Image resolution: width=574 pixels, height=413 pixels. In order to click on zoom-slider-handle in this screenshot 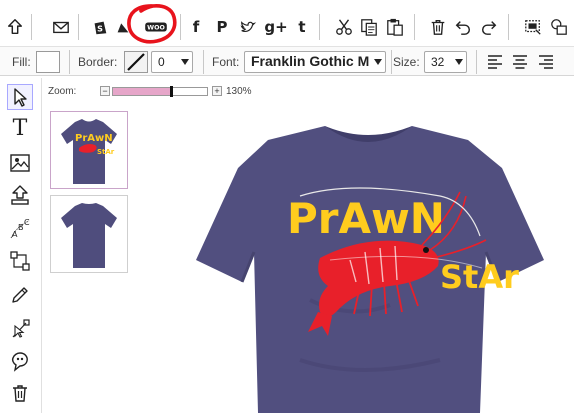, I will do `click(172, 91)`.